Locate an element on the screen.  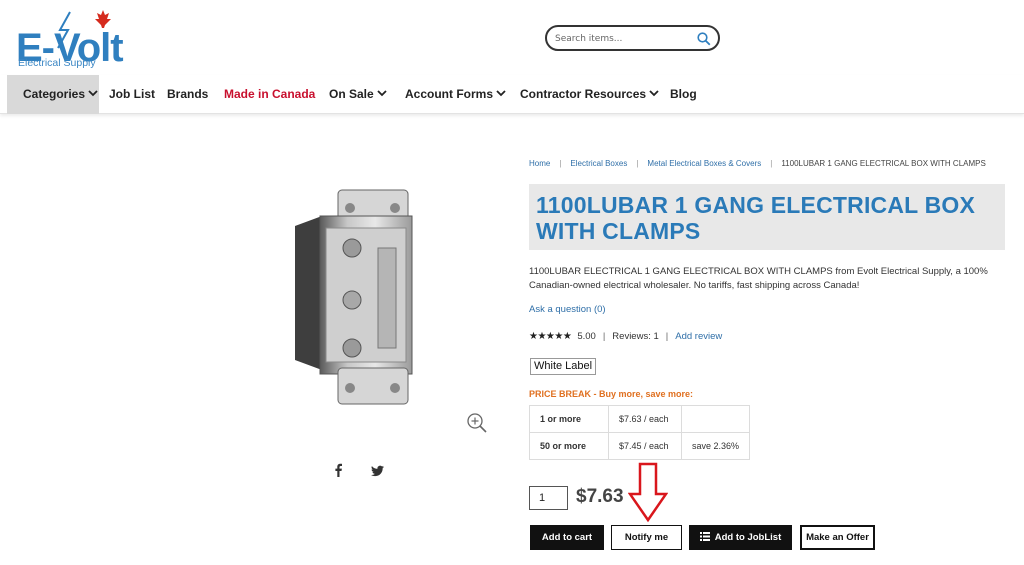
add-to-joblist-button: Add to JobList is located at coordinates (740, 537).